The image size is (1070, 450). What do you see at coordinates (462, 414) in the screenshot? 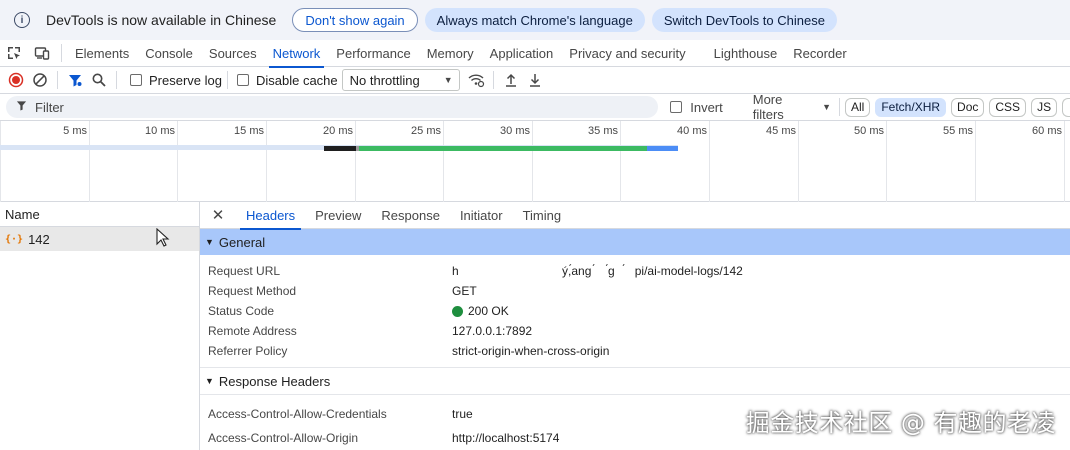
I see `header-value: true` at bounding box center [462, 414].